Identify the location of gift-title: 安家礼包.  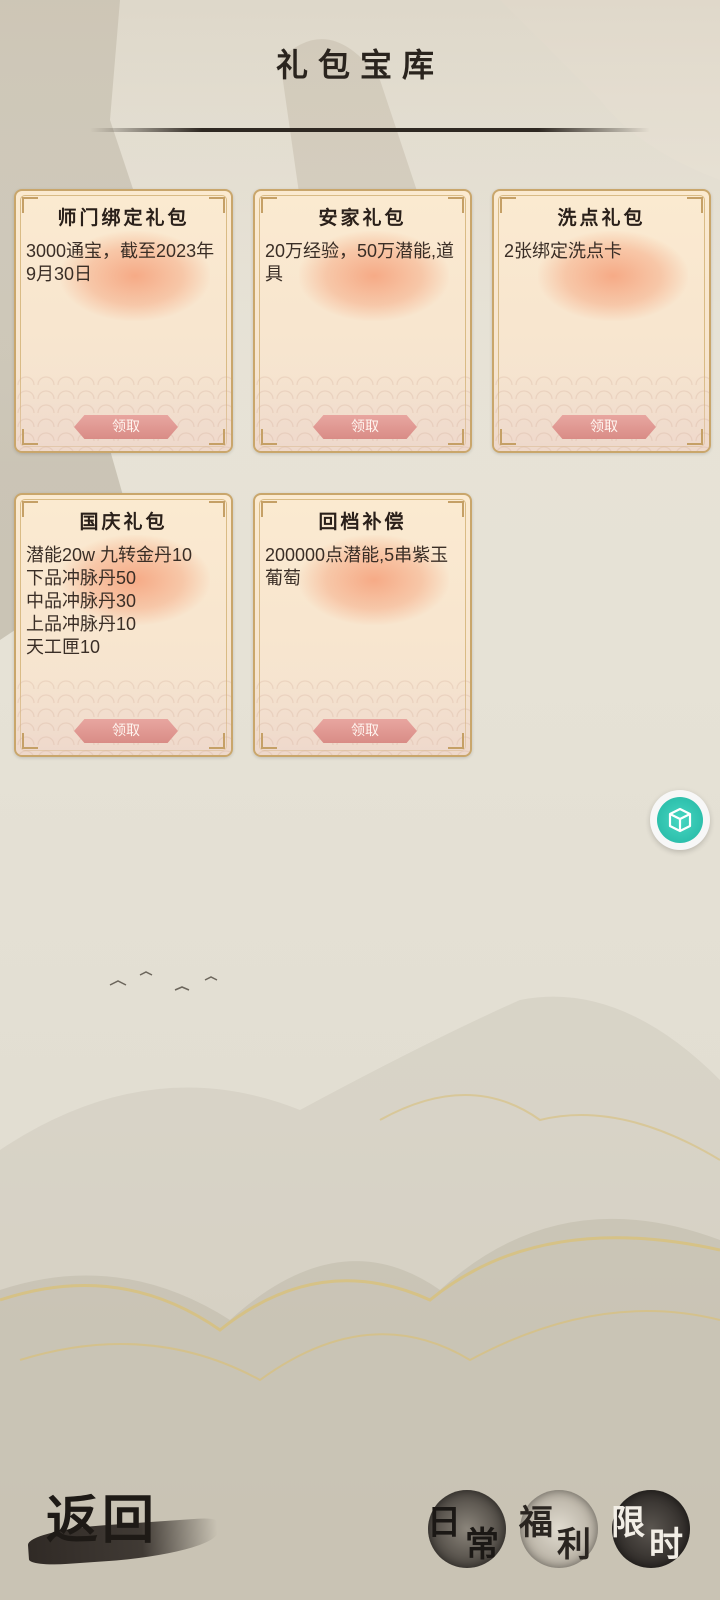
(362, 218).